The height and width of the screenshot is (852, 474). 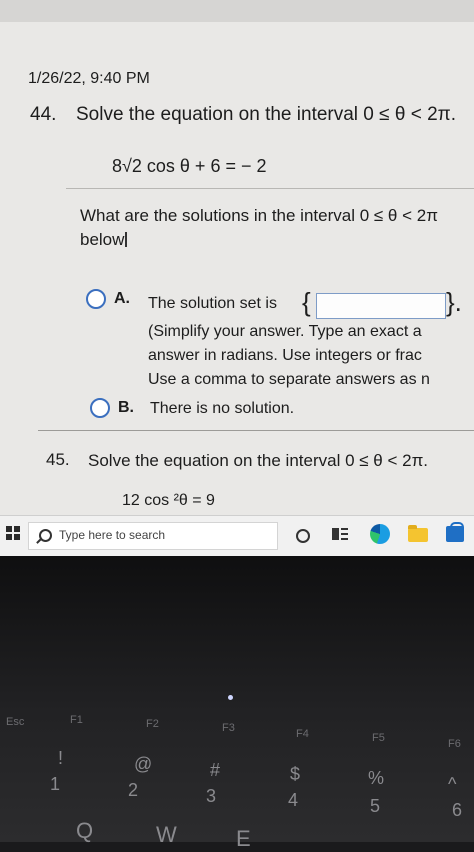 What do you see at coordinates (55, 784) in the screenshot?
I see `key-1: 1` at bounding box center [55, 784].